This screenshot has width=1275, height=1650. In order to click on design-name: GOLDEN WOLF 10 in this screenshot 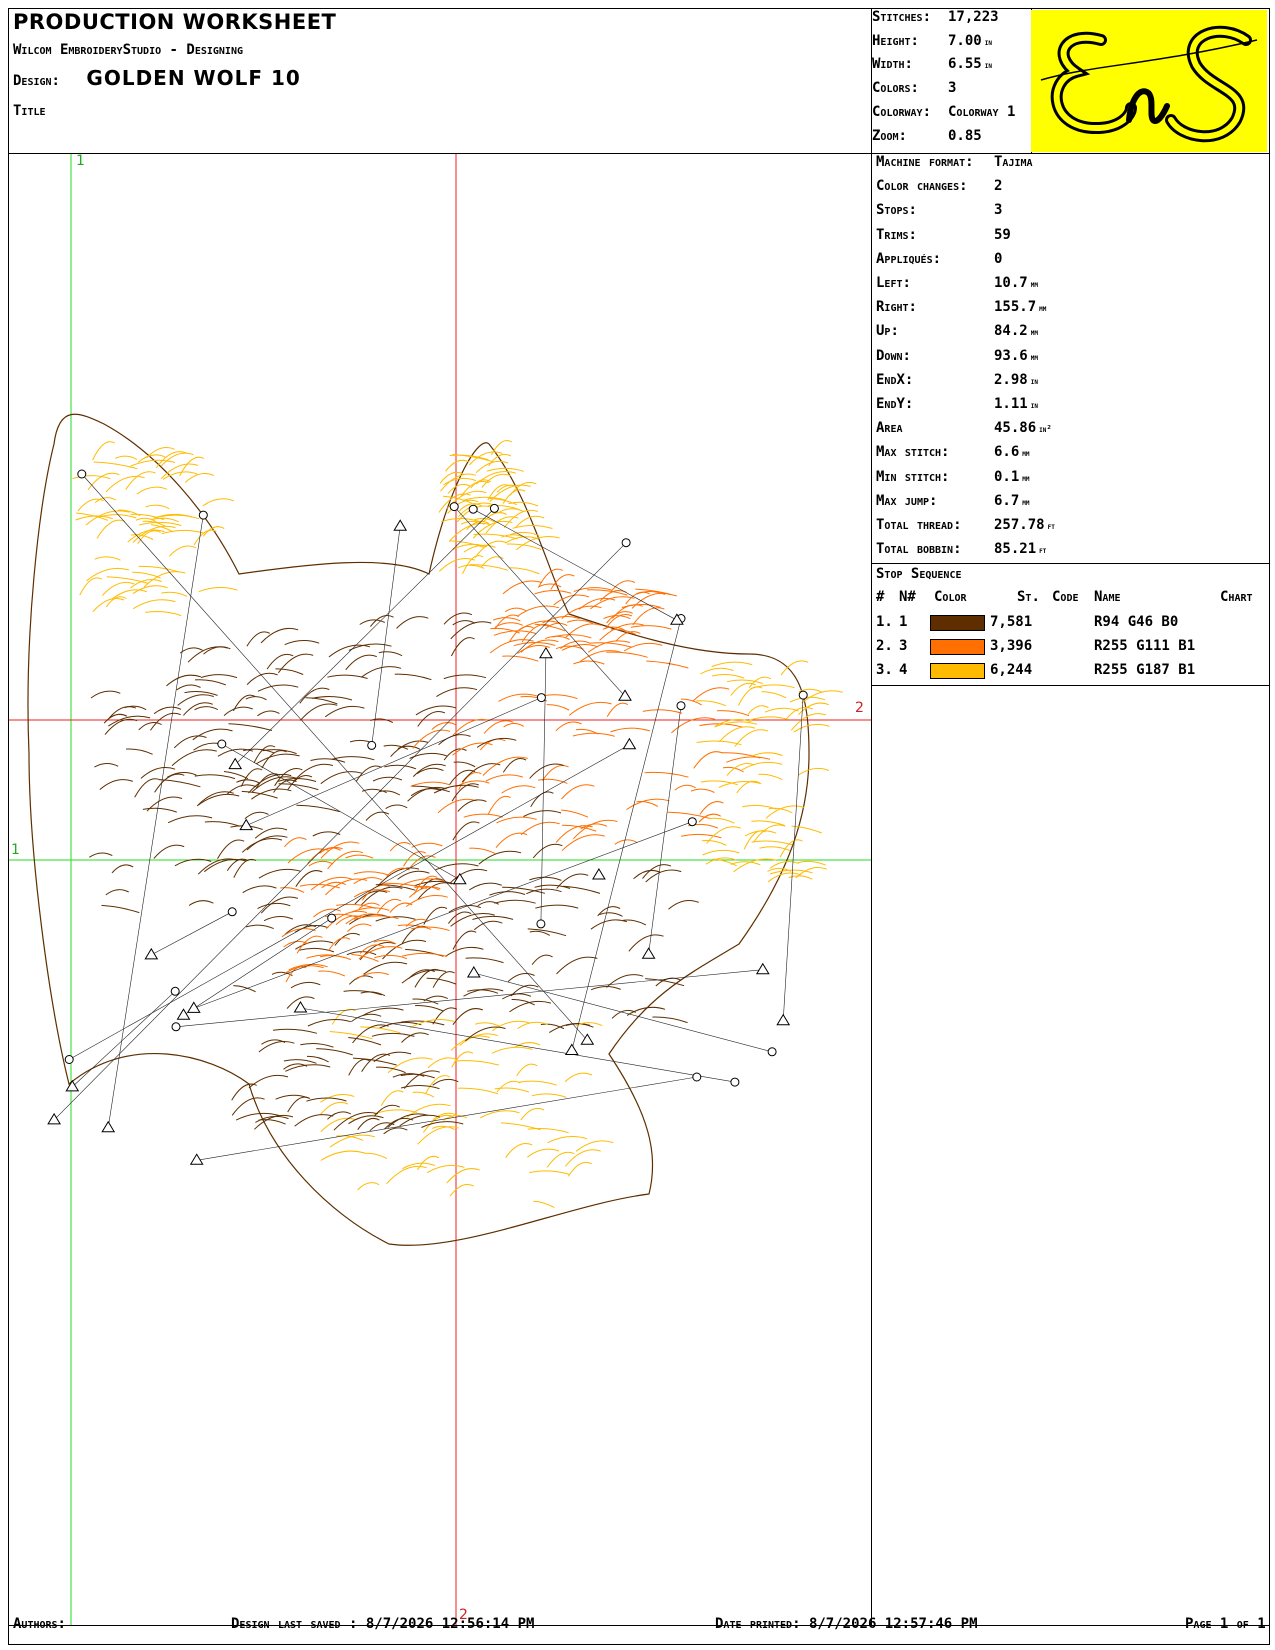, I will do `click(193, 78)`.